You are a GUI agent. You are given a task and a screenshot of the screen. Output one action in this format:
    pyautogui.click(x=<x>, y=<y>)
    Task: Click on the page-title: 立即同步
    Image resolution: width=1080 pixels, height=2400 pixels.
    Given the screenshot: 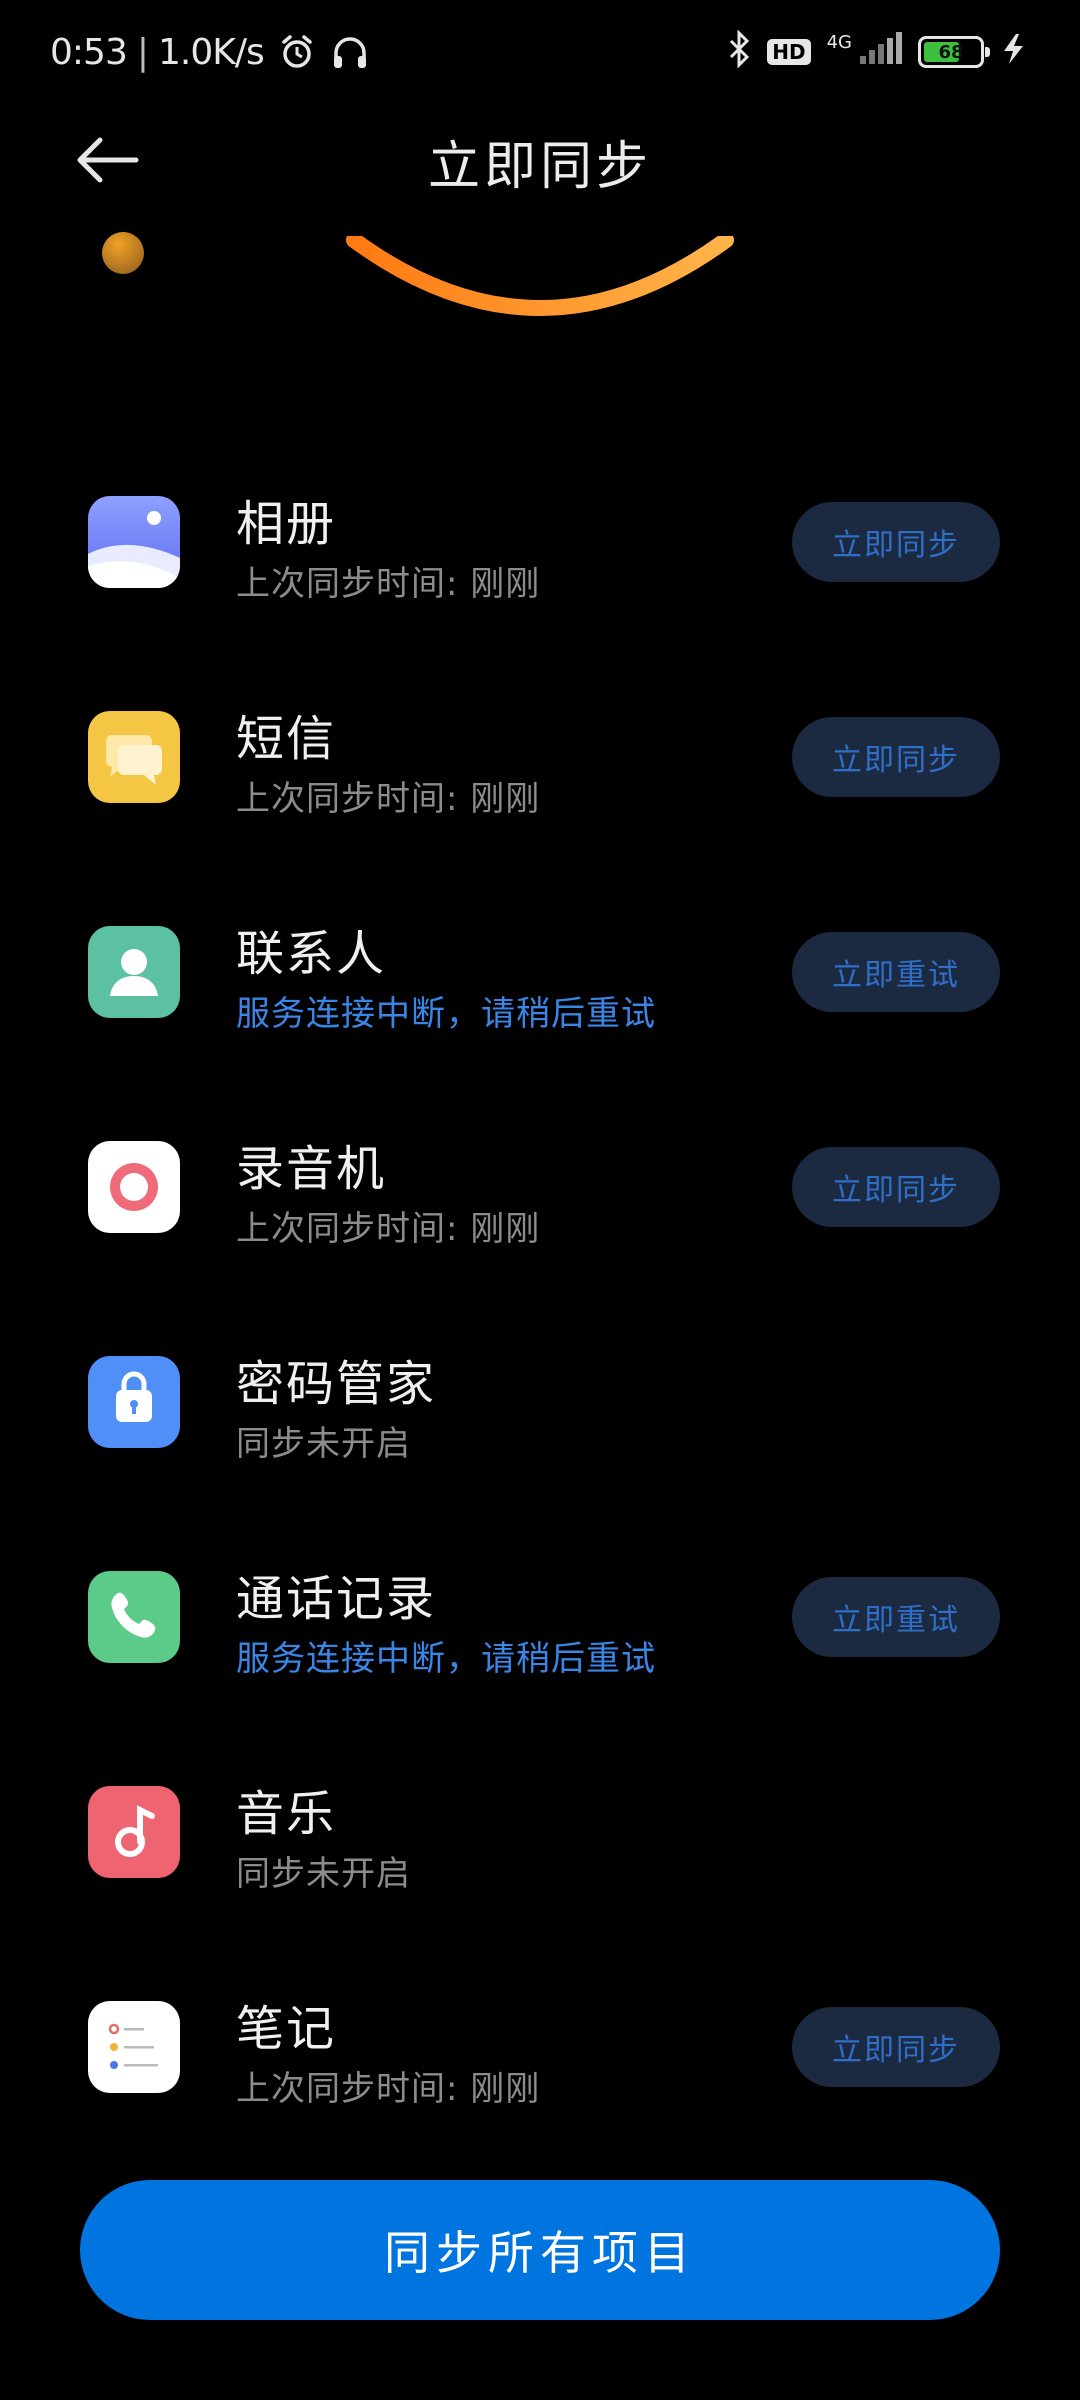 What is the action you would take?
    pyautogui.click(x=539, y=167)
    